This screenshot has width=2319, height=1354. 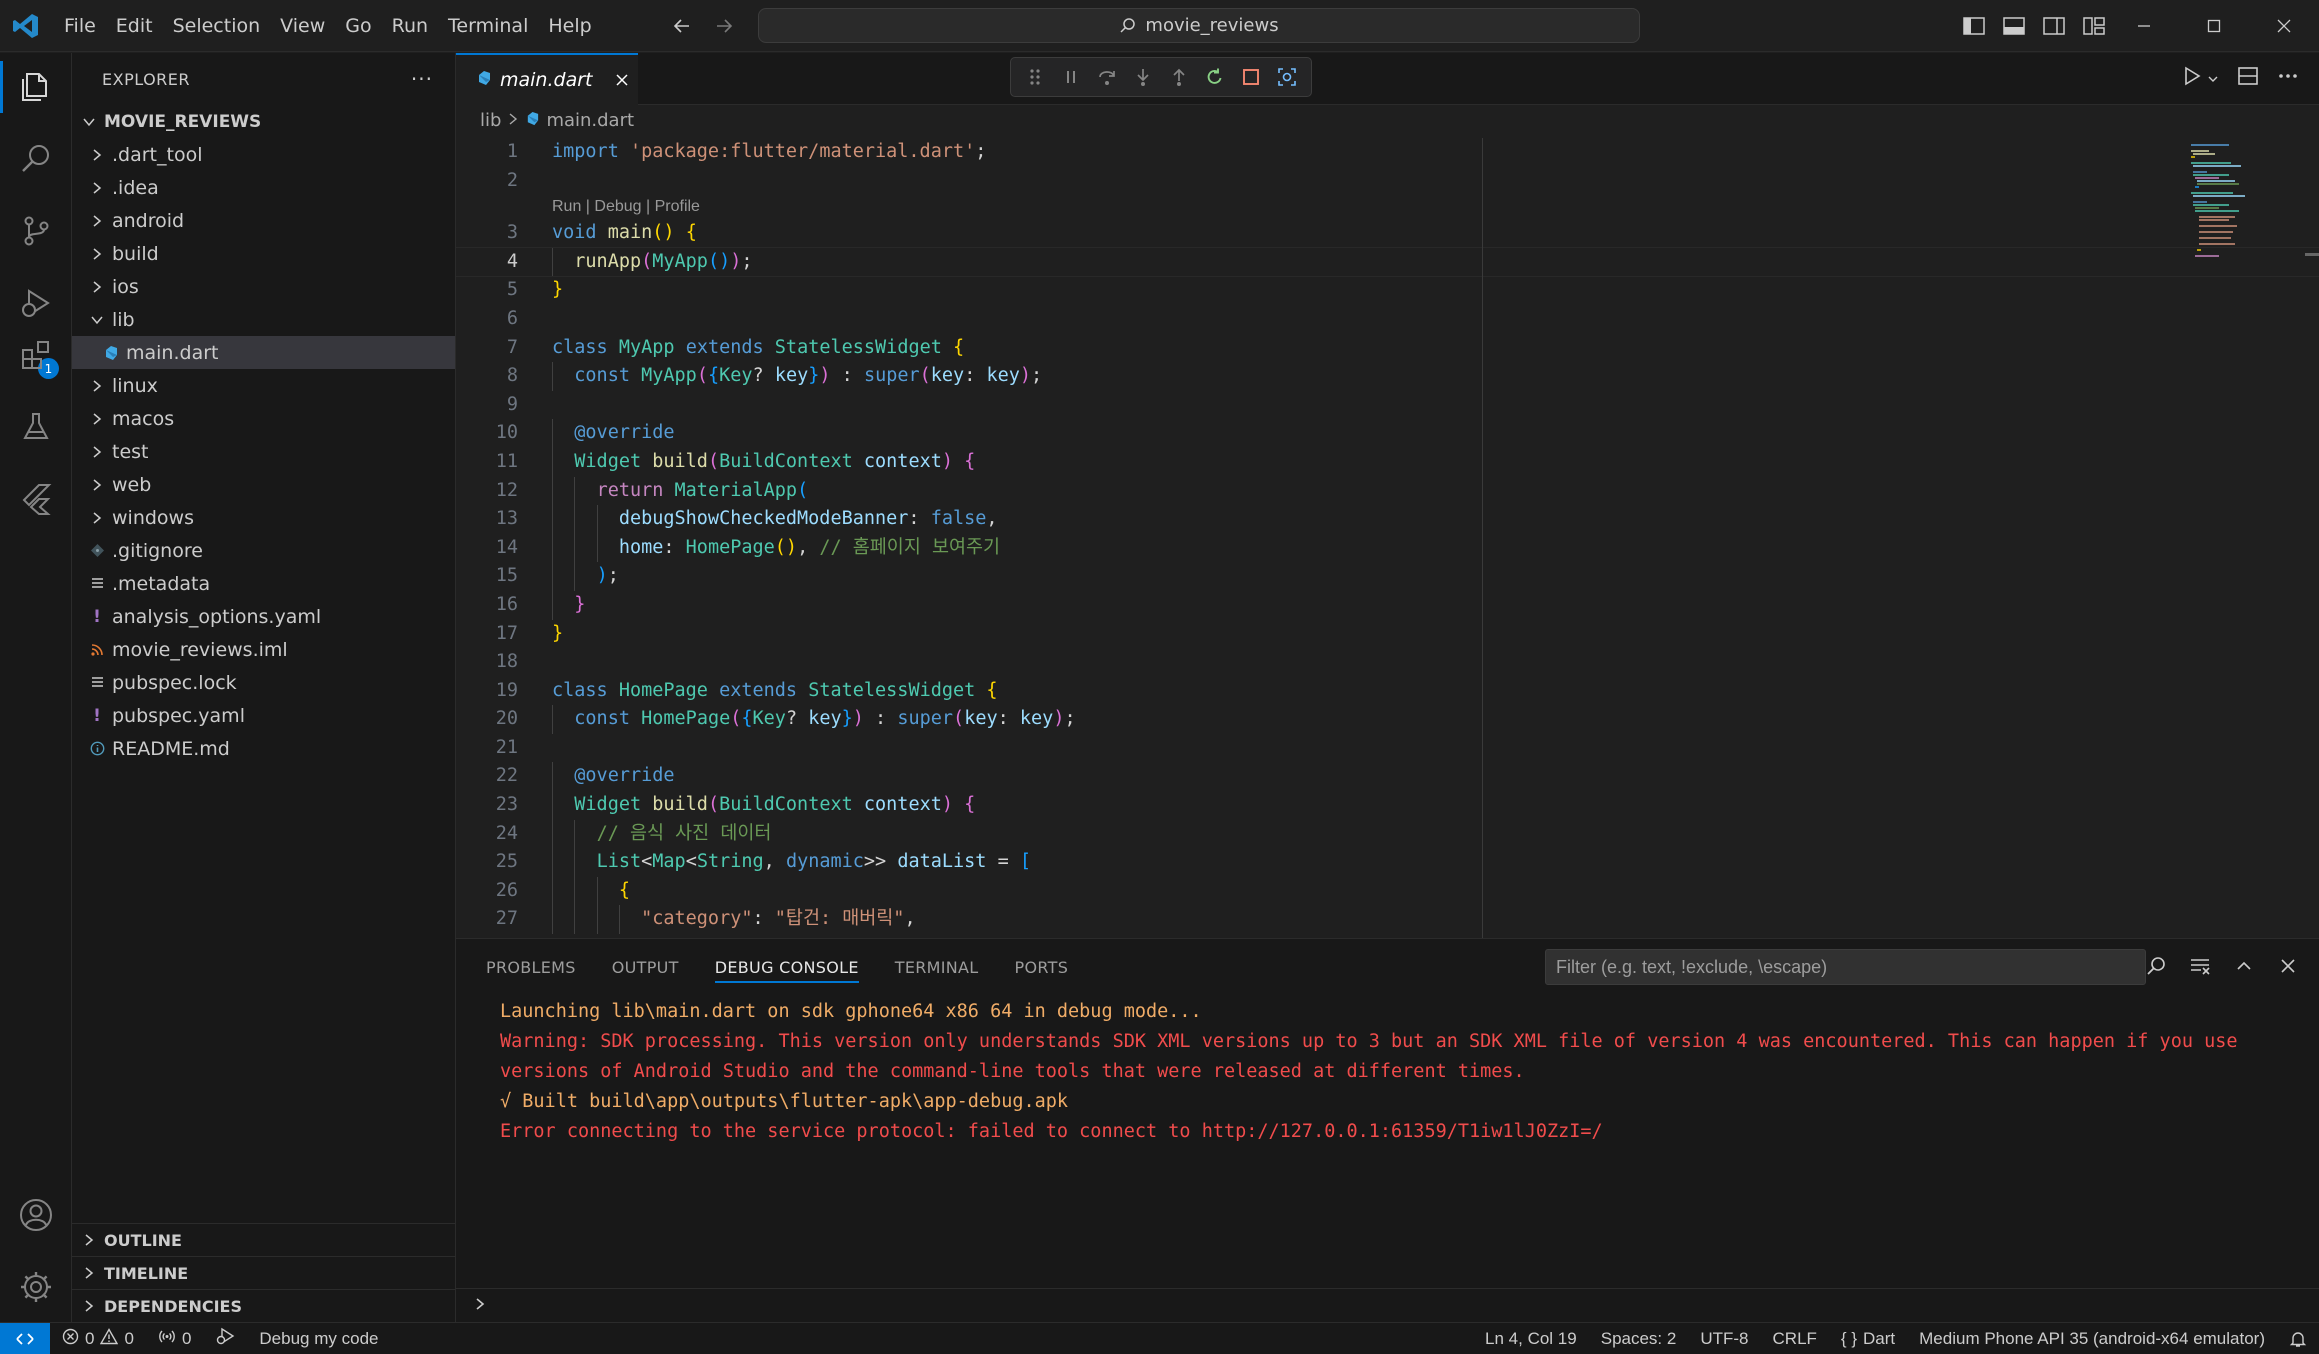 What do you see at coordinates (2244, 966) in the screenshot?
I see `maximize-panel-chevron-up-icon` at bounding box center [2244, 966].